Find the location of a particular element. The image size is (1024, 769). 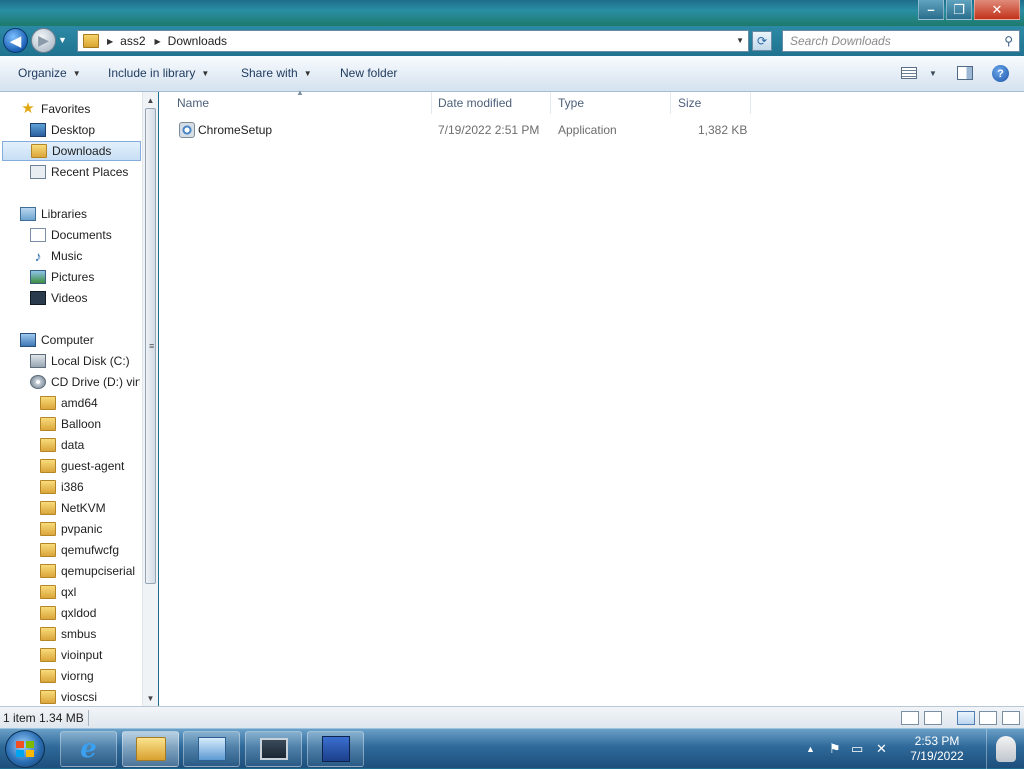

nav-desktop: Desktop is located at coordinates (85, 130).